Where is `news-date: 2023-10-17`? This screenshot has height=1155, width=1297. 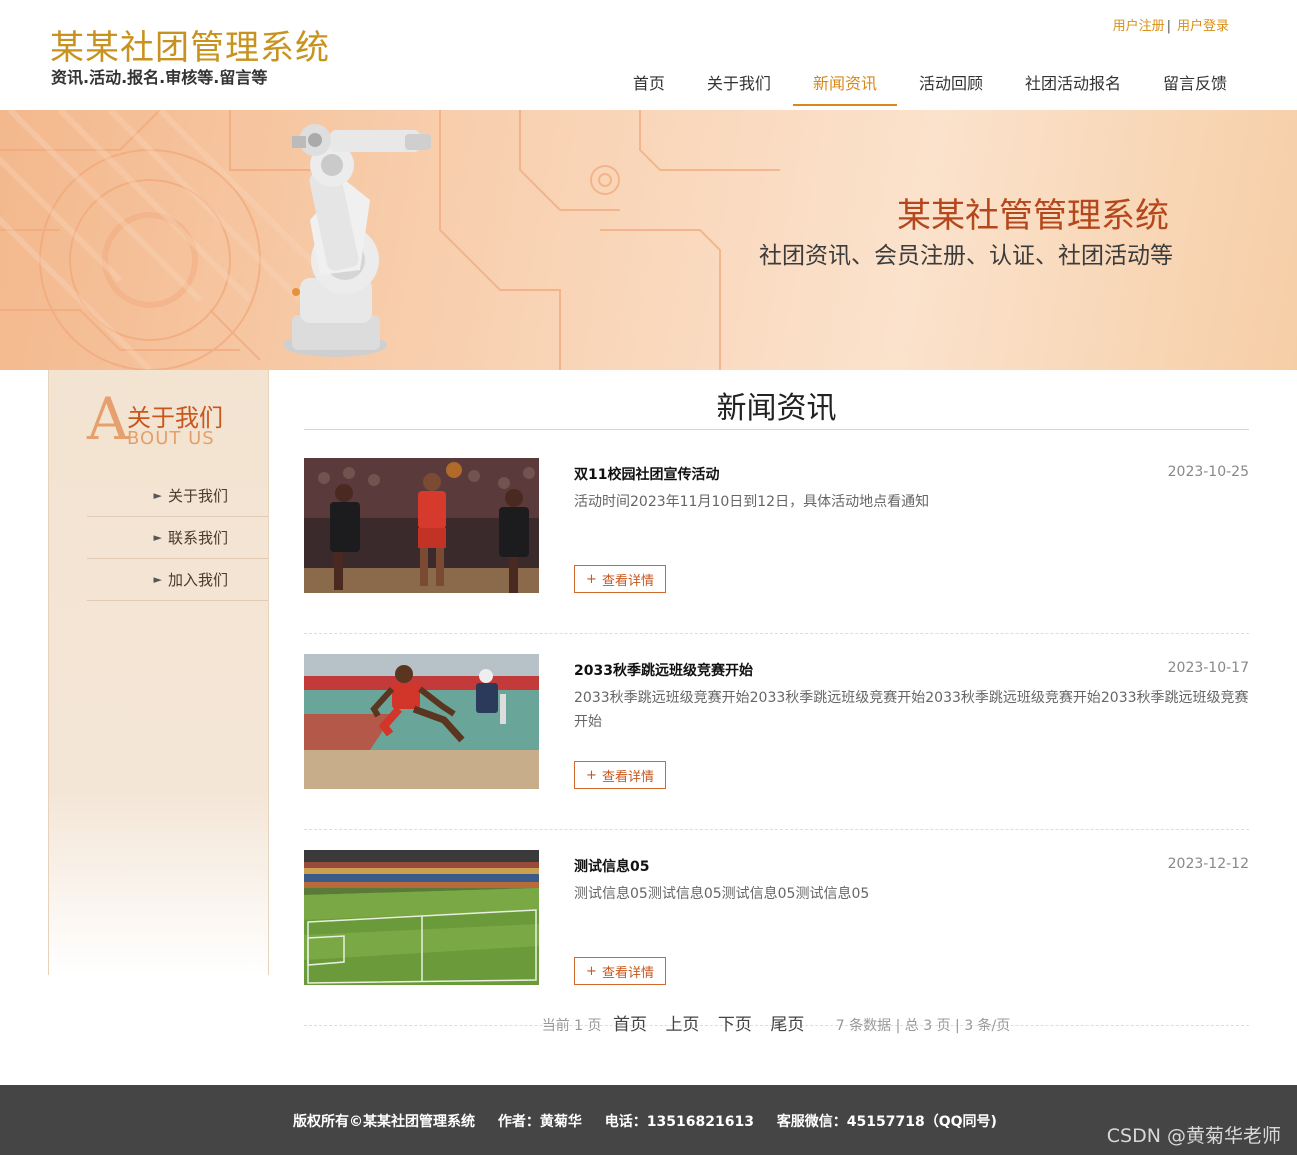
news-date: 2023-10-17 is located at coordinates (1208, 668).